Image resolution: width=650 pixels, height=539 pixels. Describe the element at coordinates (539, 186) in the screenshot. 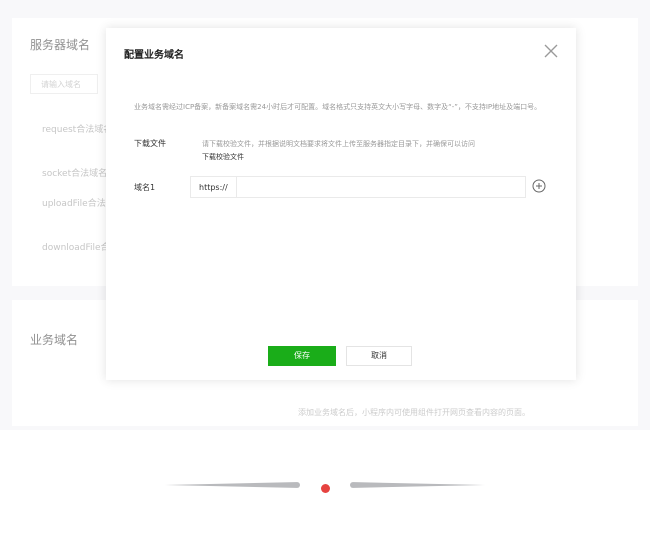

I see `add-circle-icon` at that location.